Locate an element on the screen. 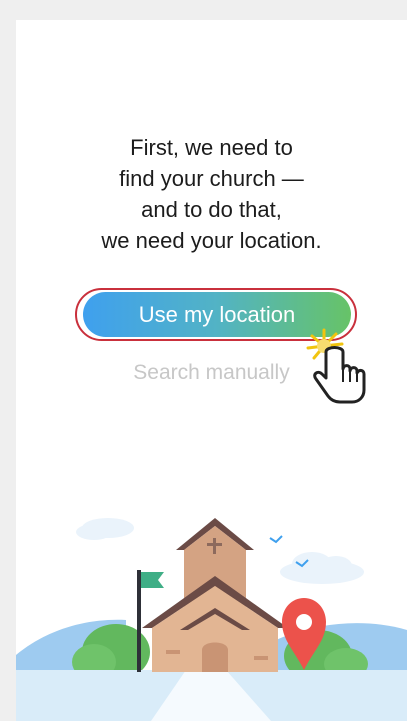  church-door is located at coordinates (215, 657).